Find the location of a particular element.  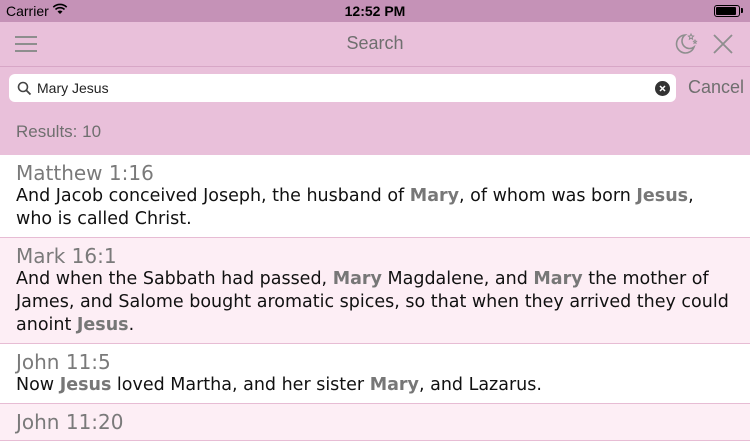

search-input is located at coordinates (337, 88).